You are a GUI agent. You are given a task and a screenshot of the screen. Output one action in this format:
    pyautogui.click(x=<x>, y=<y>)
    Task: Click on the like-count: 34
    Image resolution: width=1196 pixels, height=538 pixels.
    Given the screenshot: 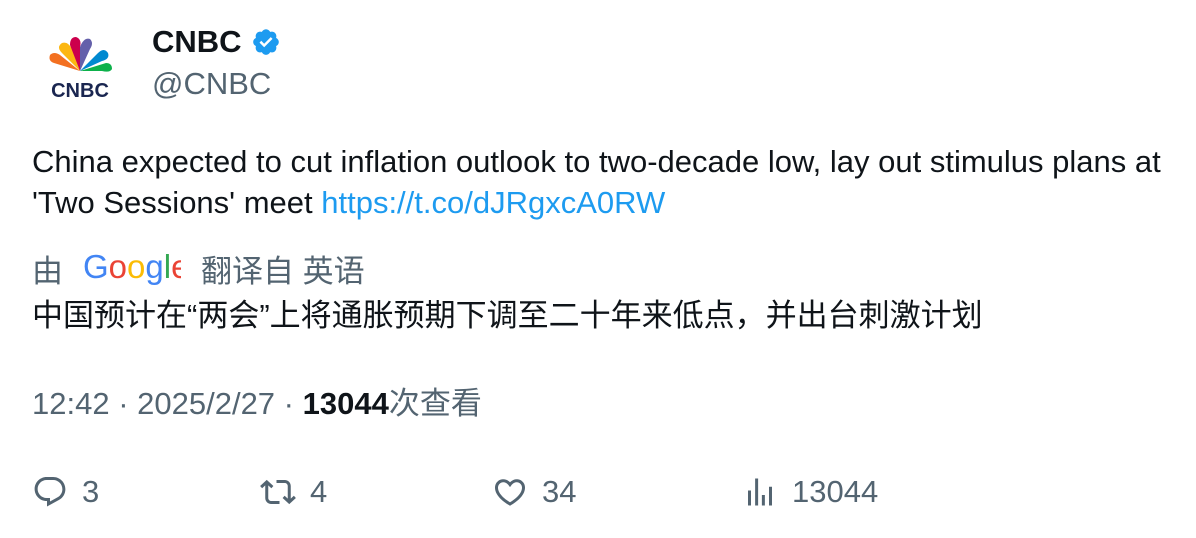 What is the action you would take?
    pyautogui.click(x=559, y=491)
    